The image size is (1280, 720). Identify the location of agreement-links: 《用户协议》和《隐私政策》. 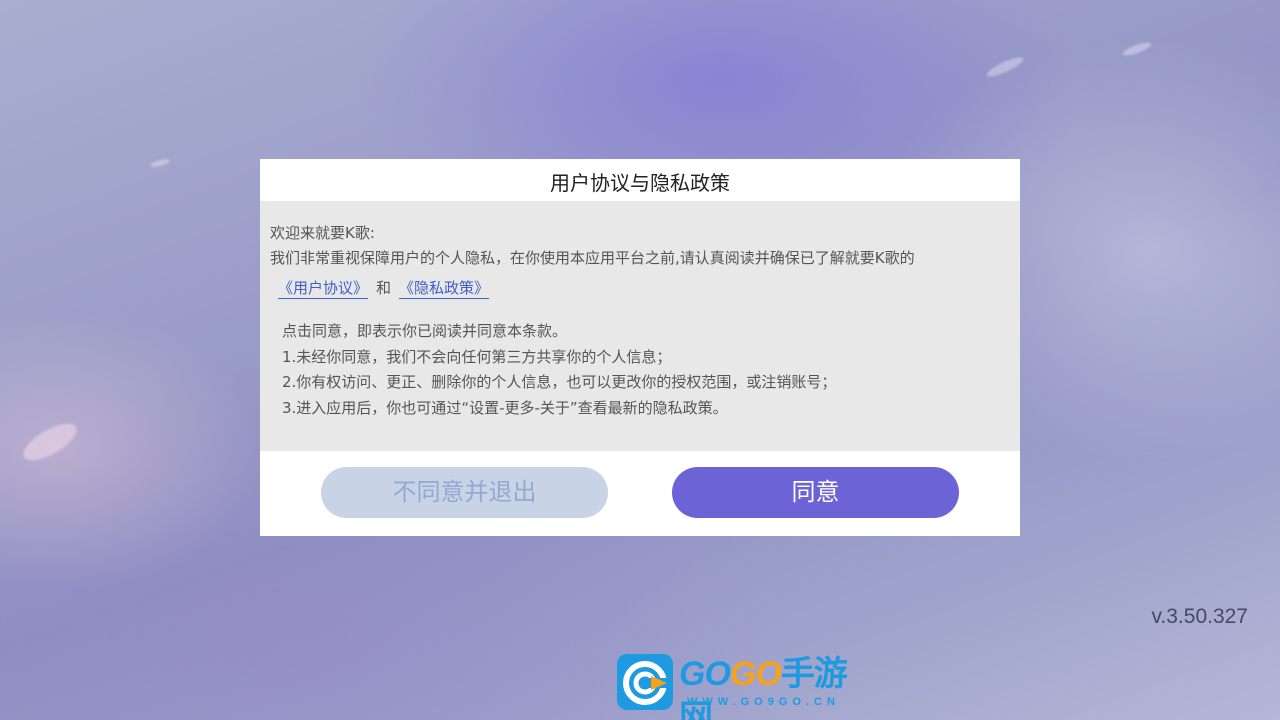
(384, 288).